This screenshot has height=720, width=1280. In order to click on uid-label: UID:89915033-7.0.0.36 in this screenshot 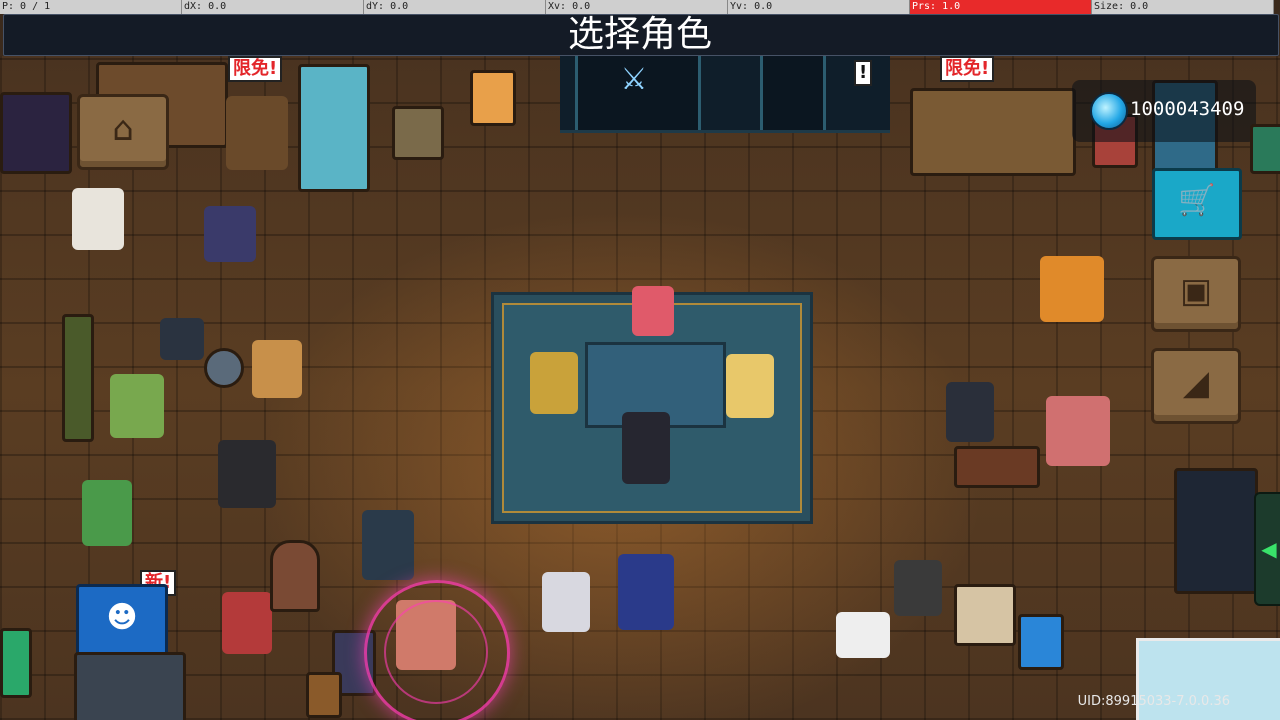, I will do `click(1153, 701)`.